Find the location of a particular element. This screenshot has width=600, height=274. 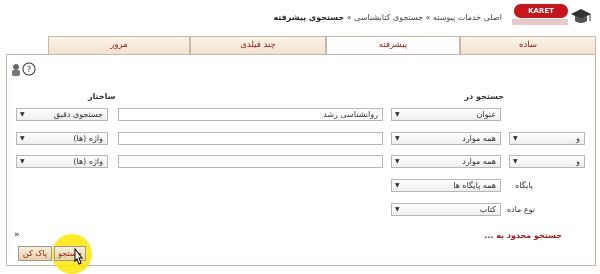

tab-bar: ساده پیشرفته چند فیلدی مرور is located at coordinates (322, 45).